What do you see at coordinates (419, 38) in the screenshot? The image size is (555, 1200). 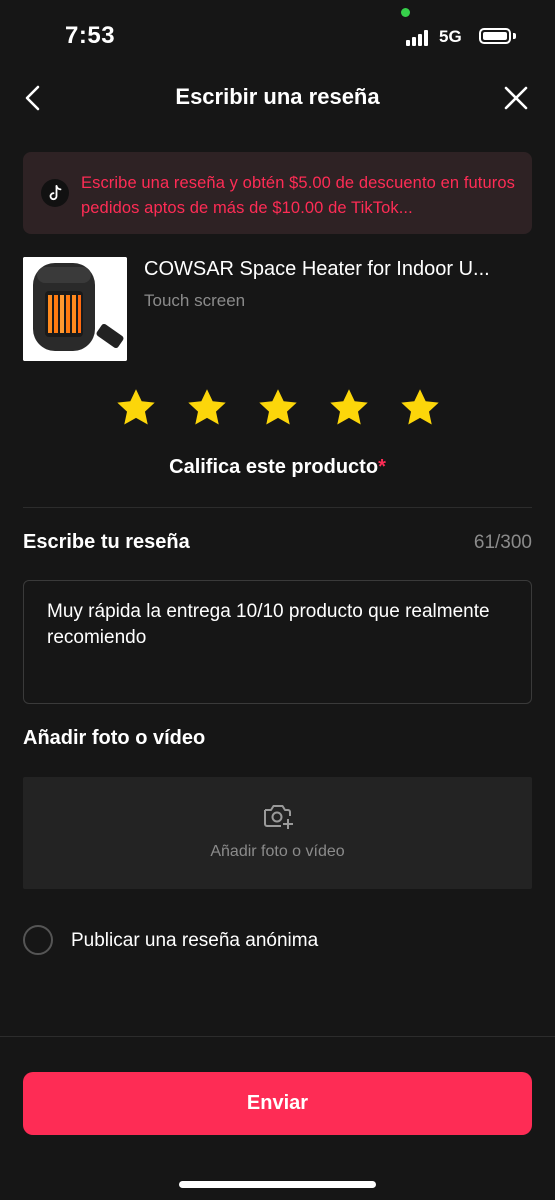 I see `signal-icon` at bounding box center [419, 38].